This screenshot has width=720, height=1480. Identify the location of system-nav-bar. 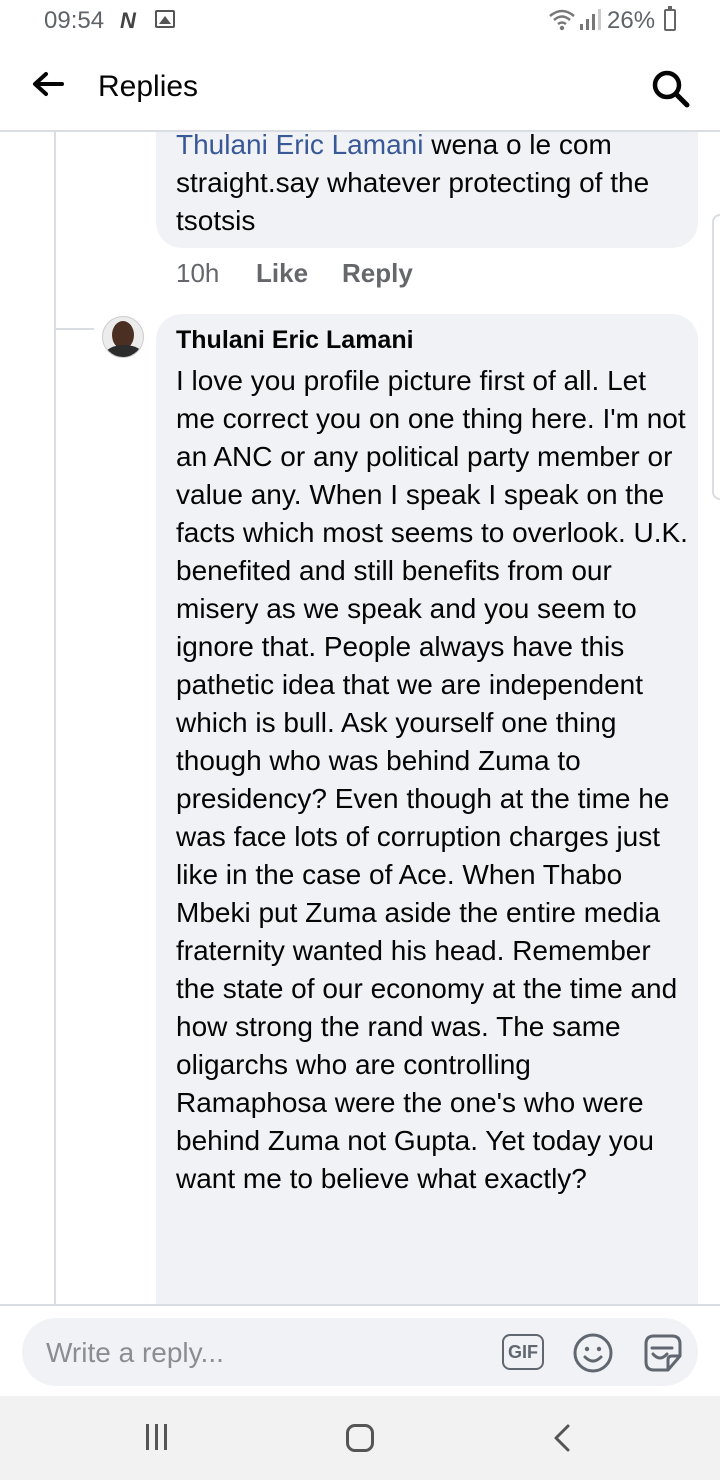
(360, 1438).